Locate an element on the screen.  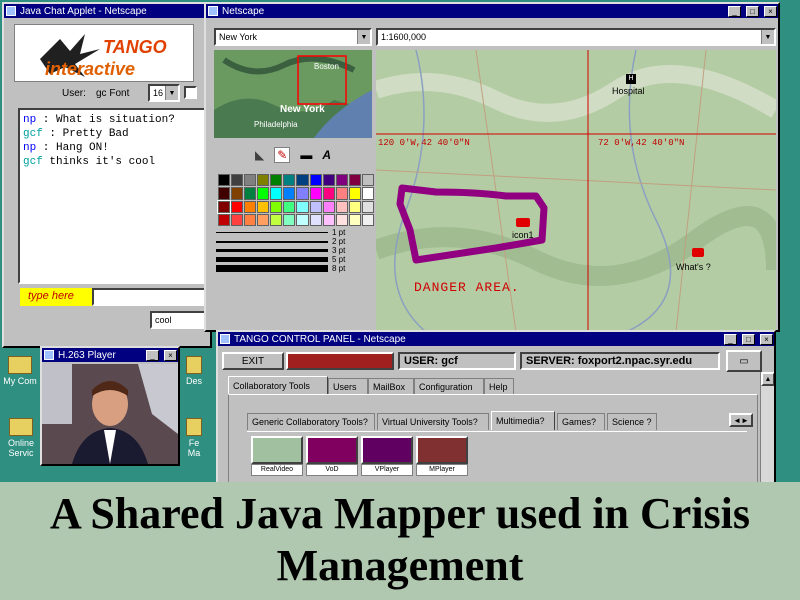
pen-tool-icon: ✎ is located at coordinates (282, 155).